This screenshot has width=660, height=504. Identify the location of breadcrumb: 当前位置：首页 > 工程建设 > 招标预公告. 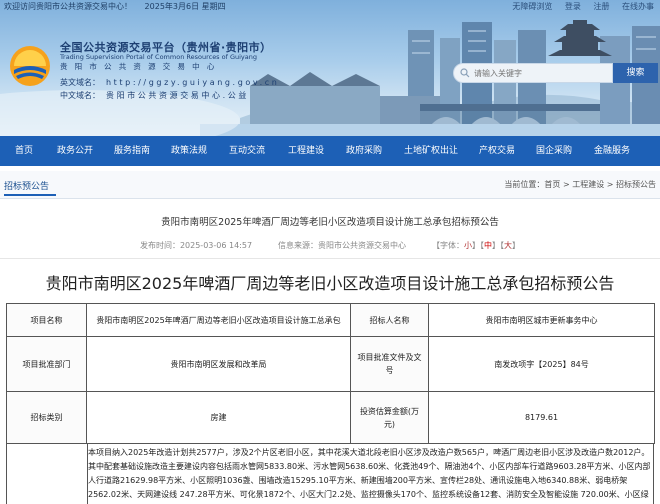
(580, 184).